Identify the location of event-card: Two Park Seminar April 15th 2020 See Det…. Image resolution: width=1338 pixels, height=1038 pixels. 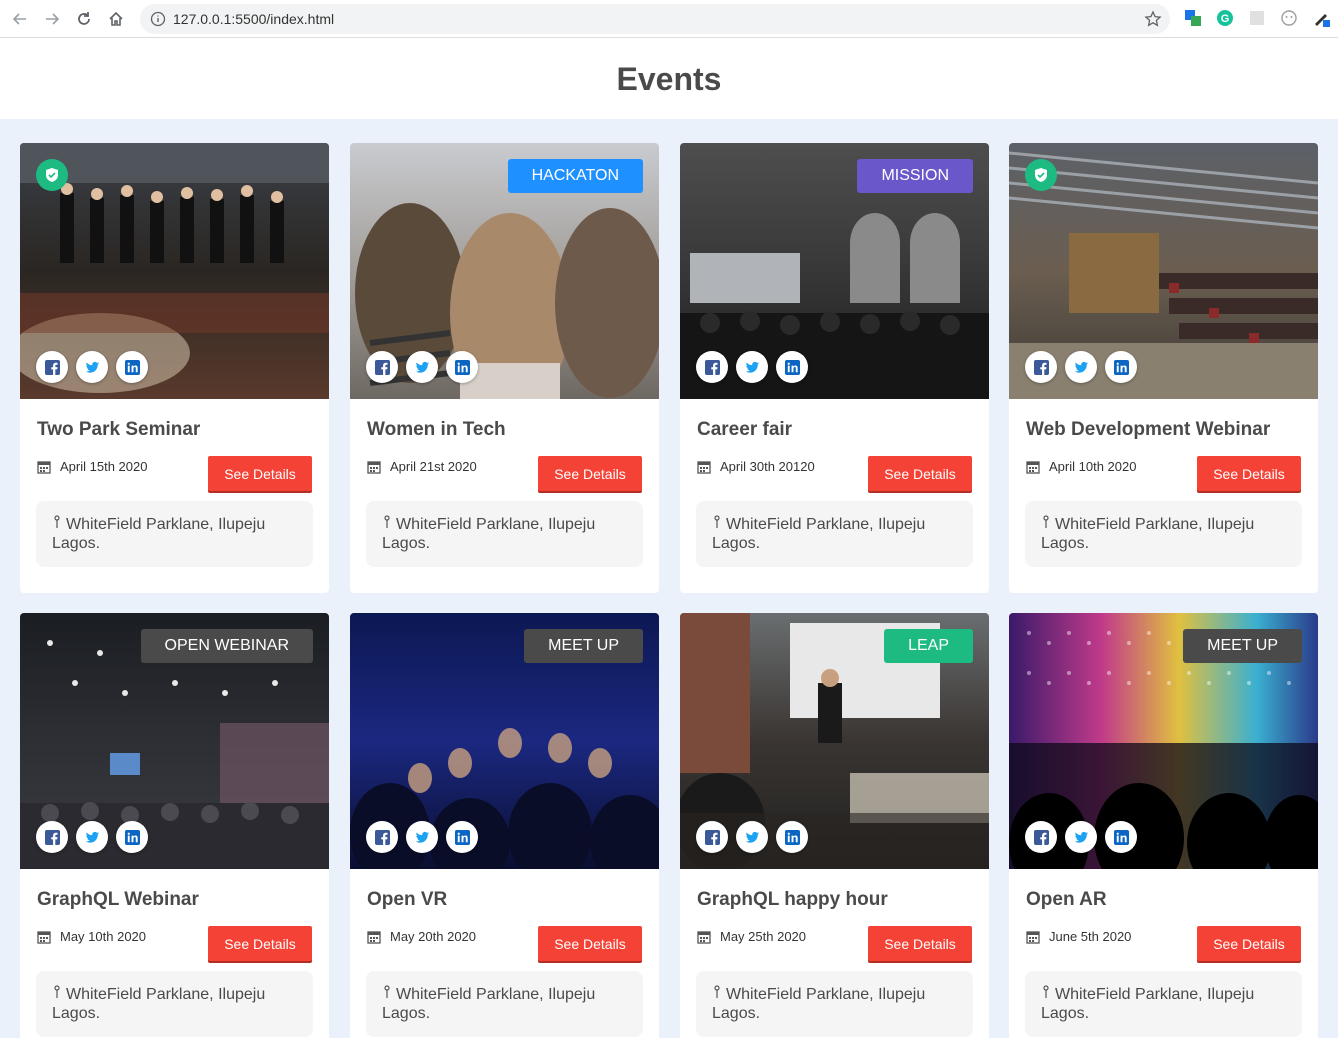
(174, 368).